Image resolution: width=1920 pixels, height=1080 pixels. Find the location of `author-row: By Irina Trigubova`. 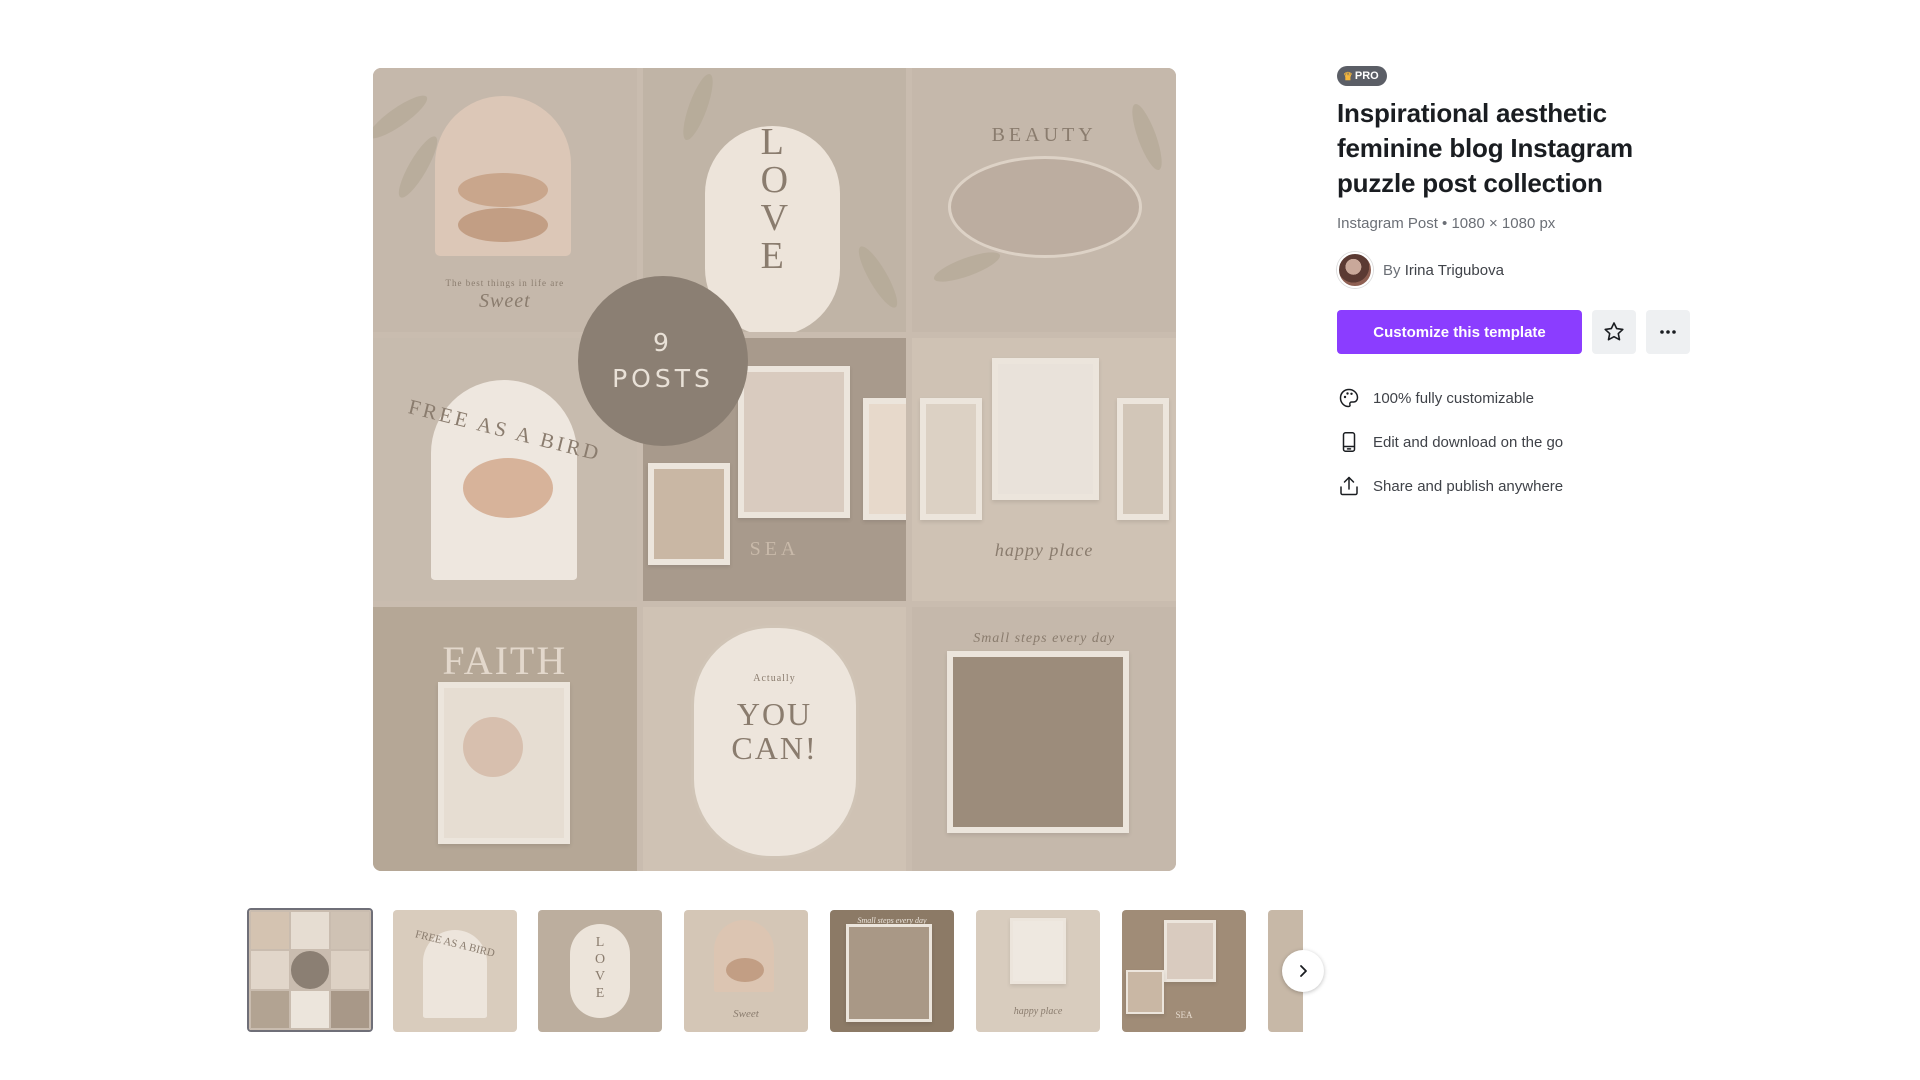

author-row: By Irina Trigubova is located at coordinates (1527, 270).